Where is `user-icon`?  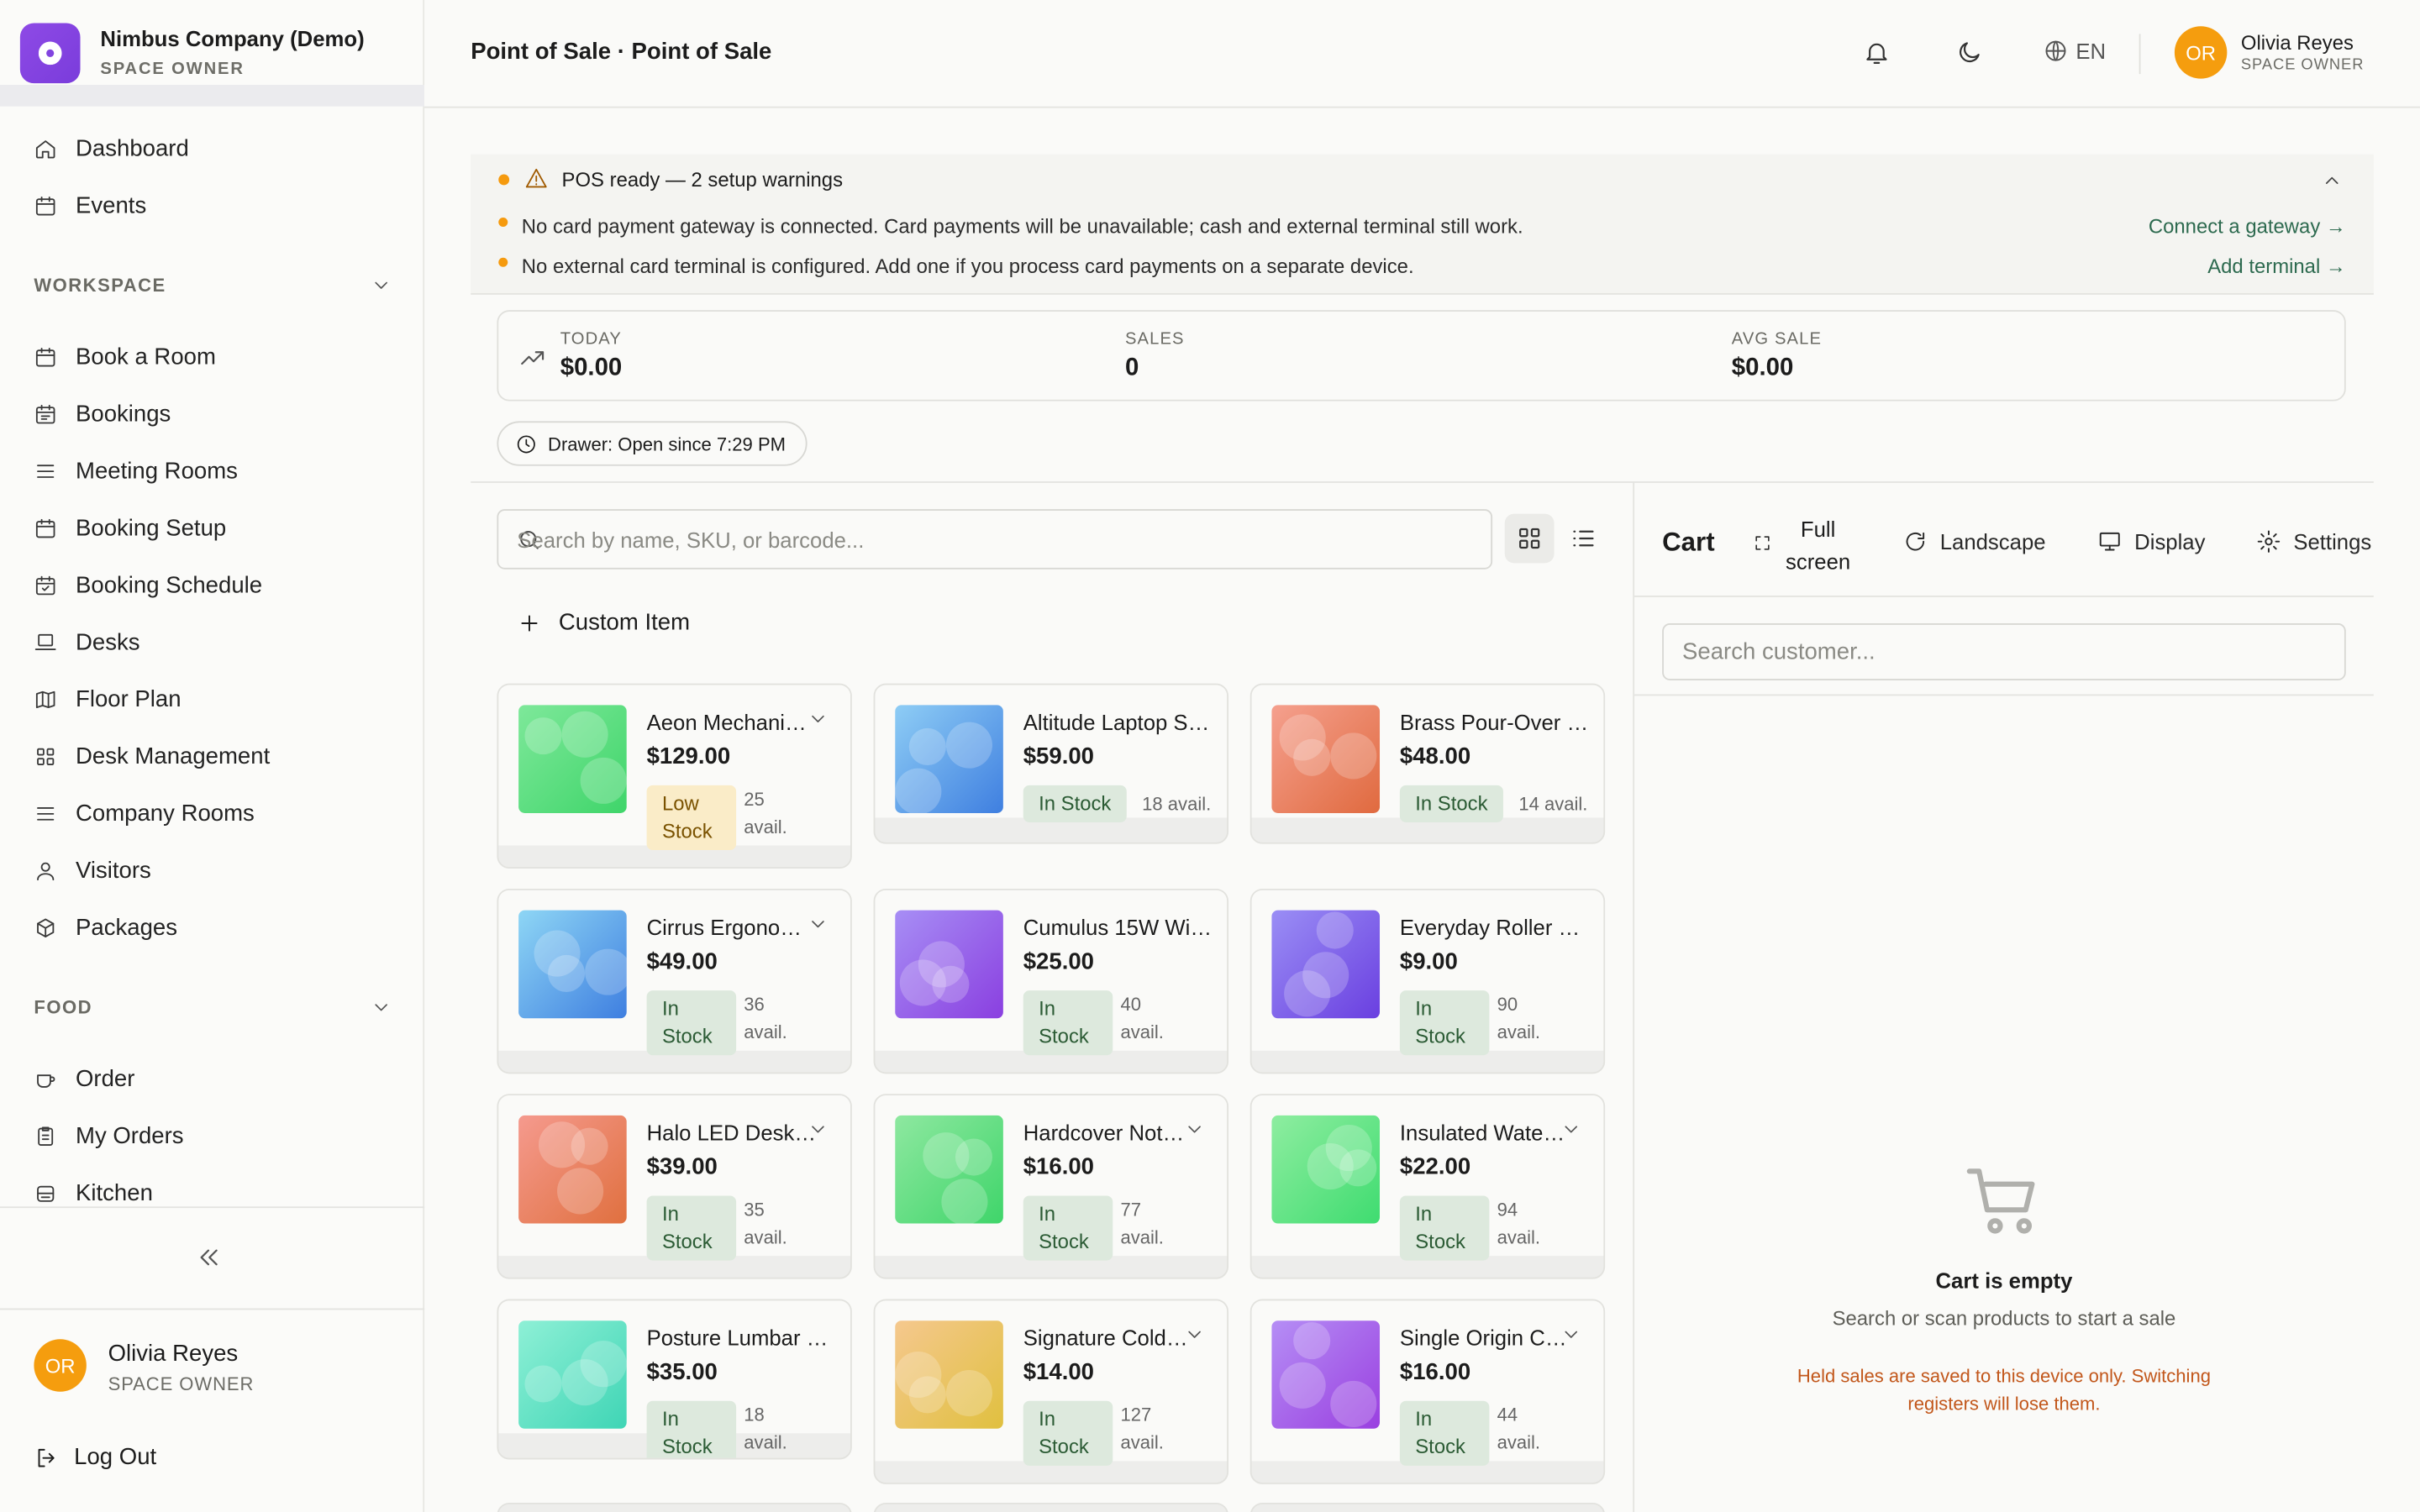 user-icon is located at coordinates (46, 870).